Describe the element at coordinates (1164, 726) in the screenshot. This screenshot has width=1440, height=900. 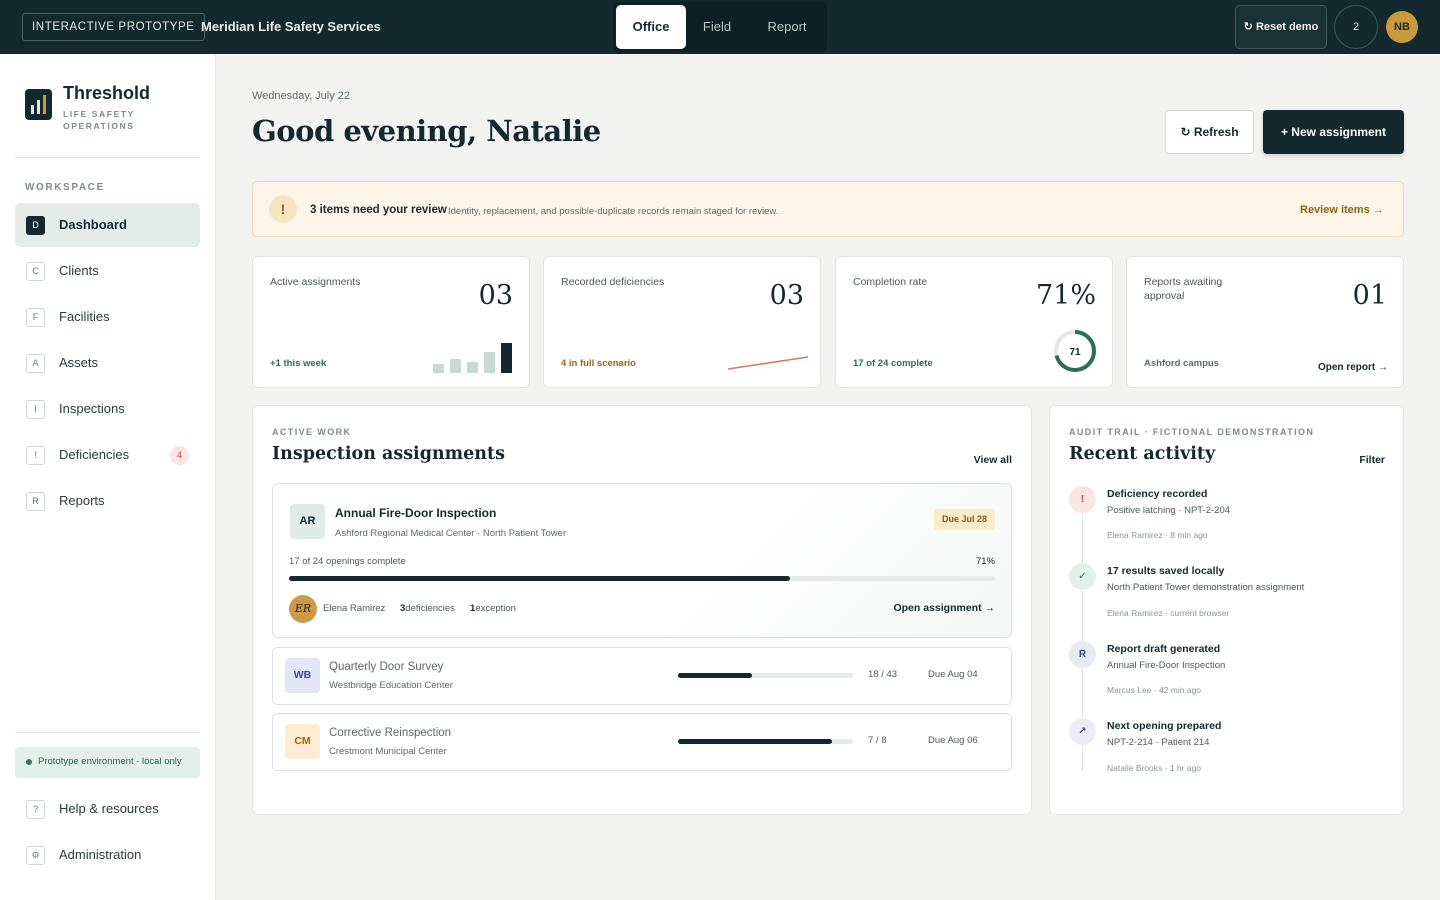
I see `activity-title: Next opening prepared` at that location.